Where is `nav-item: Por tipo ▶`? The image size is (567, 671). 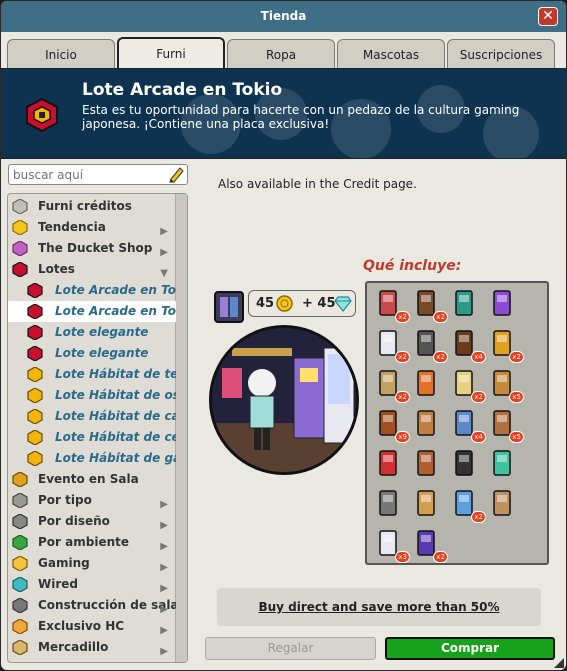
nav-item: Por tipo ▶ is located at coordinates (92, 500).